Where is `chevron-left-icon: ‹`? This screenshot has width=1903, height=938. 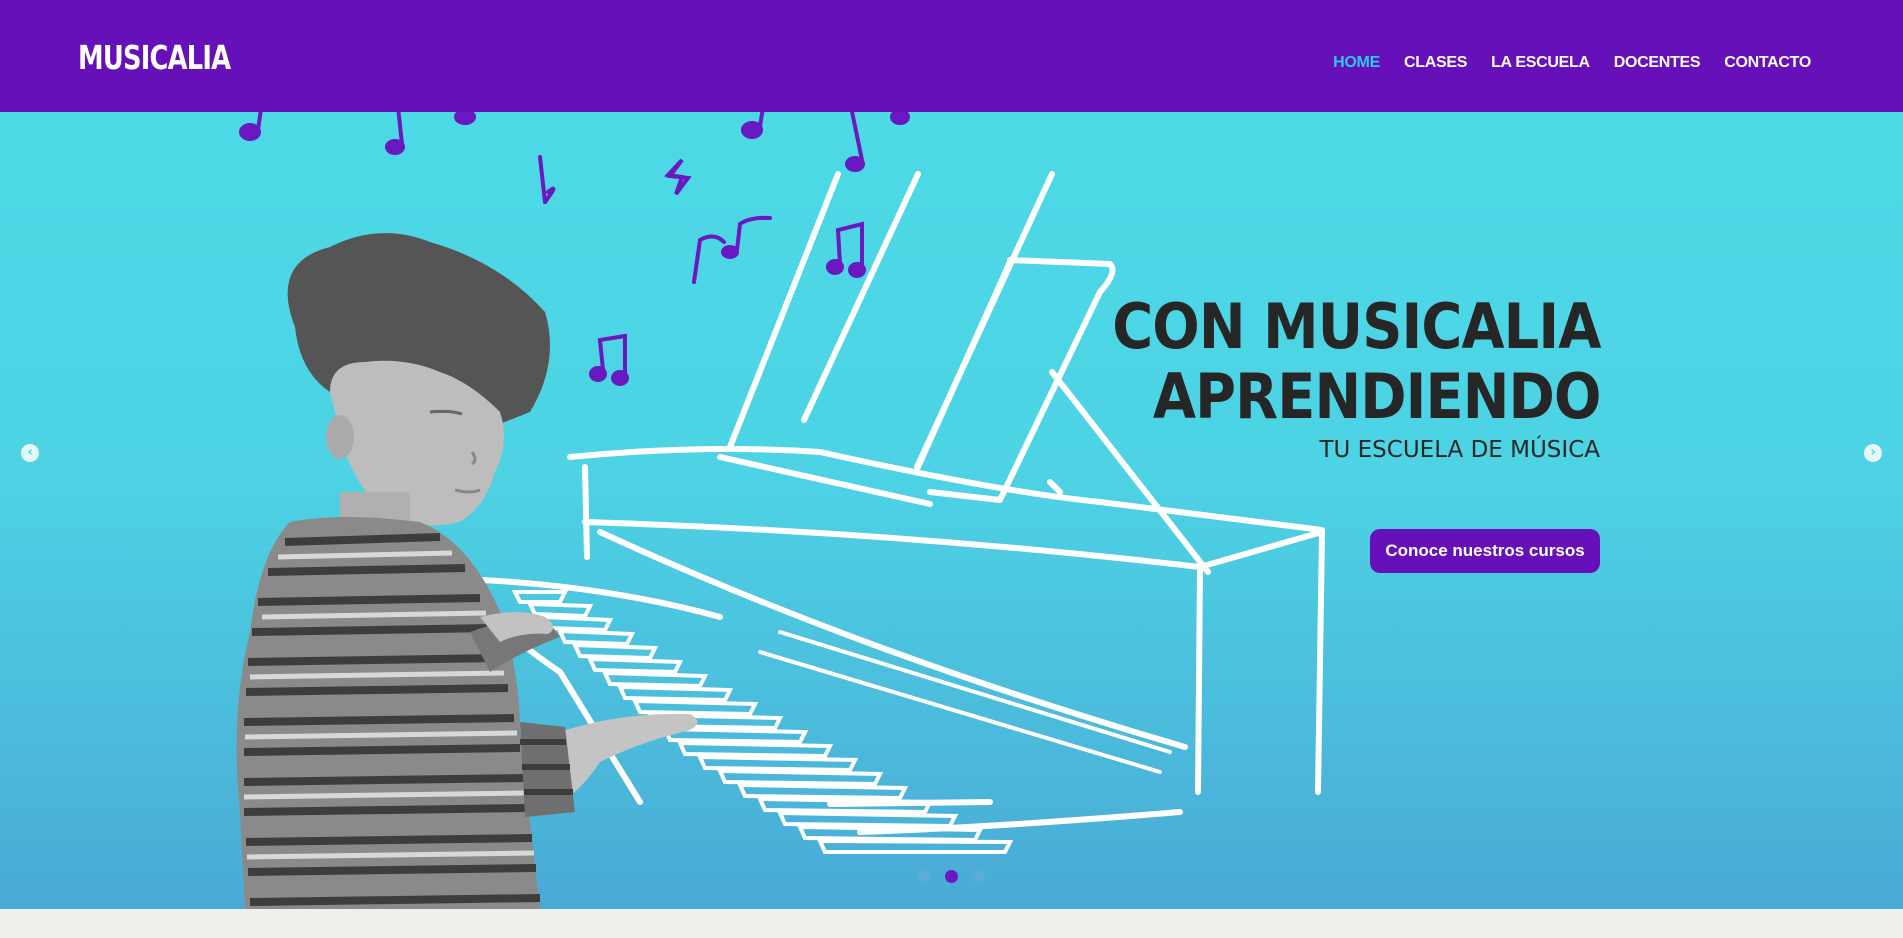
chevron-left-icon: ‹ is located at coordinates (30, 452).